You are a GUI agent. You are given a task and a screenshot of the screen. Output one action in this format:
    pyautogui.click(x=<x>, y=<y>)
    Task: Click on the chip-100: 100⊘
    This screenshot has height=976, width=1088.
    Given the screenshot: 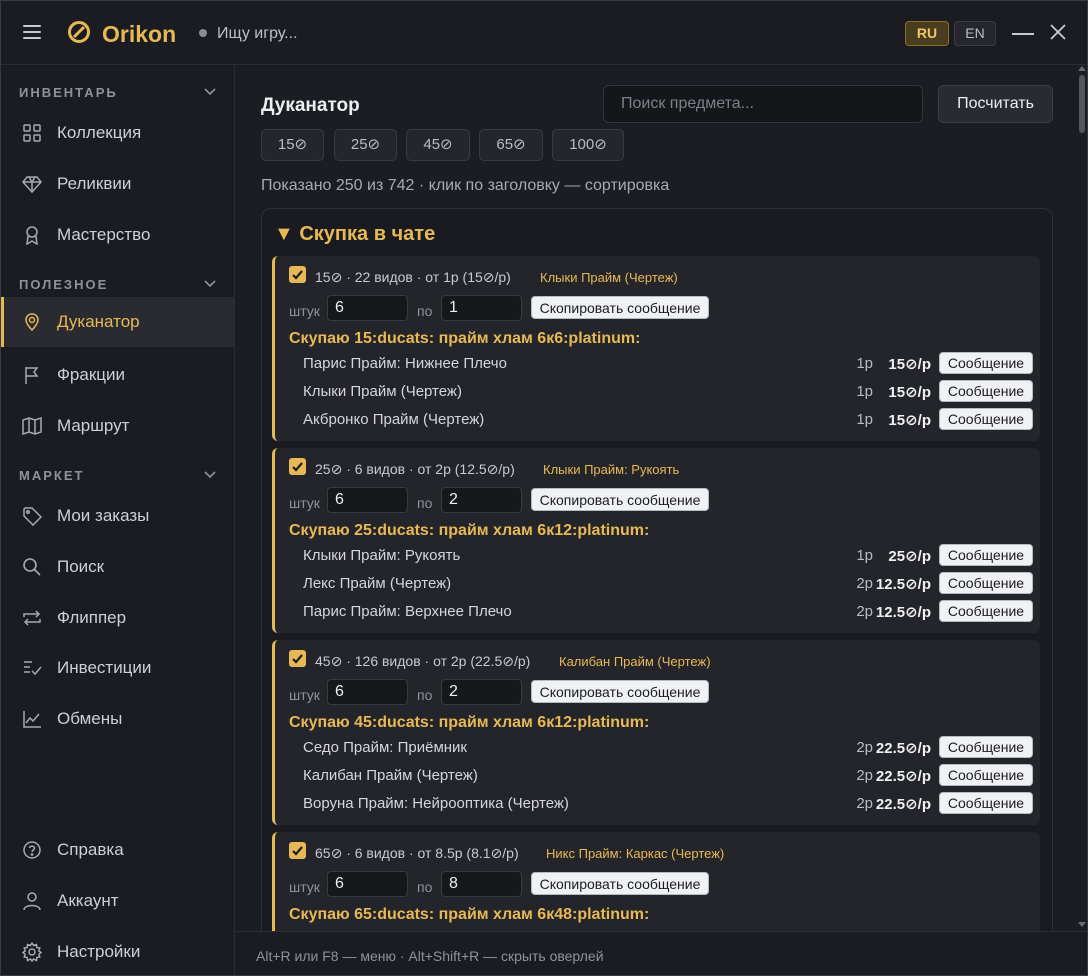 What is the action you would take?
    pyautogui.click(x=588, y=145)
    